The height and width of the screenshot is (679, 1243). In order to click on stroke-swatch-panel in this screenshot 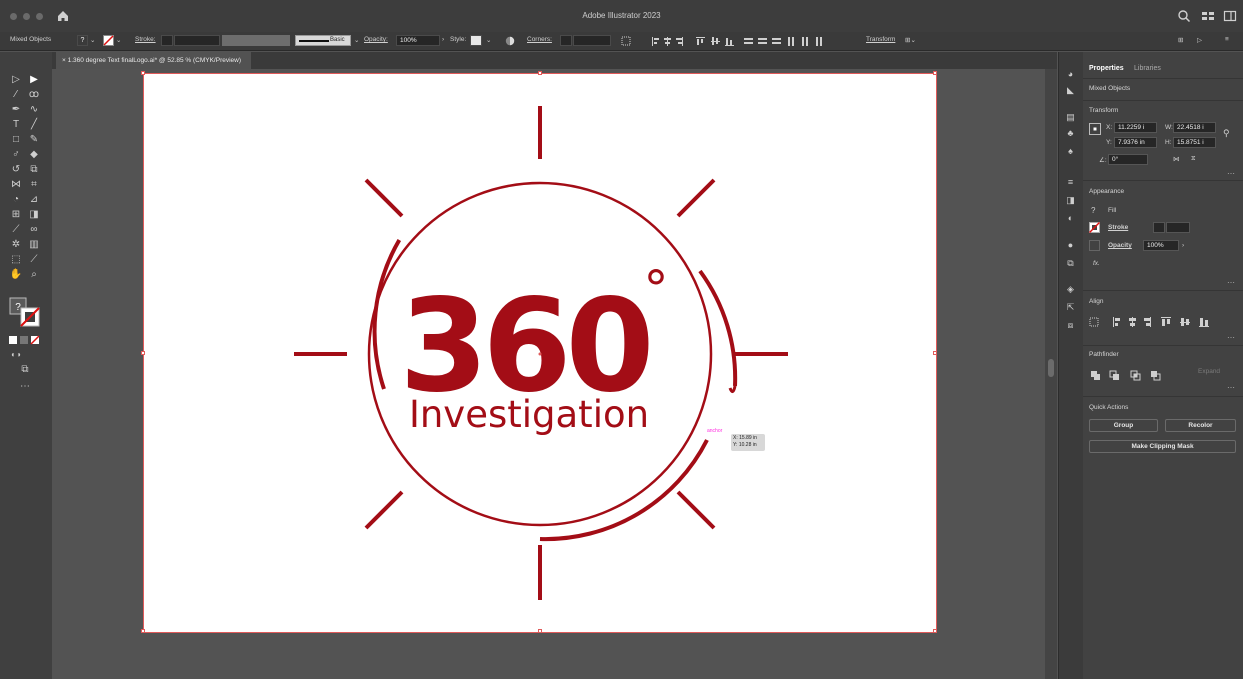, I will do `click(1094, 227)`.